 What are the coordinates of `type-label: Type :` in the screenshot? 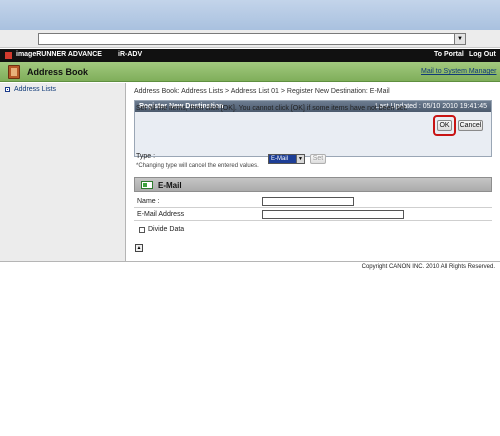 It's located at (146, 156).